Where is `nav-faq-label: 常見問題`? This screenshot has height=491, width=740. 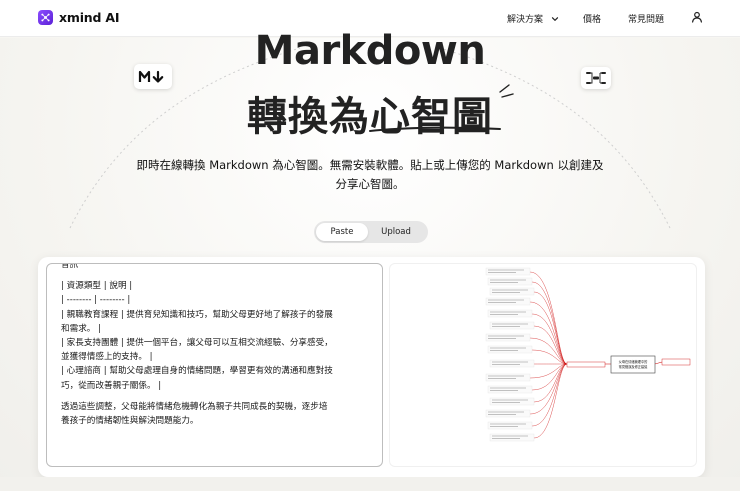
nav-faq-label: 常見問題 is located at coordinates (646, 20).